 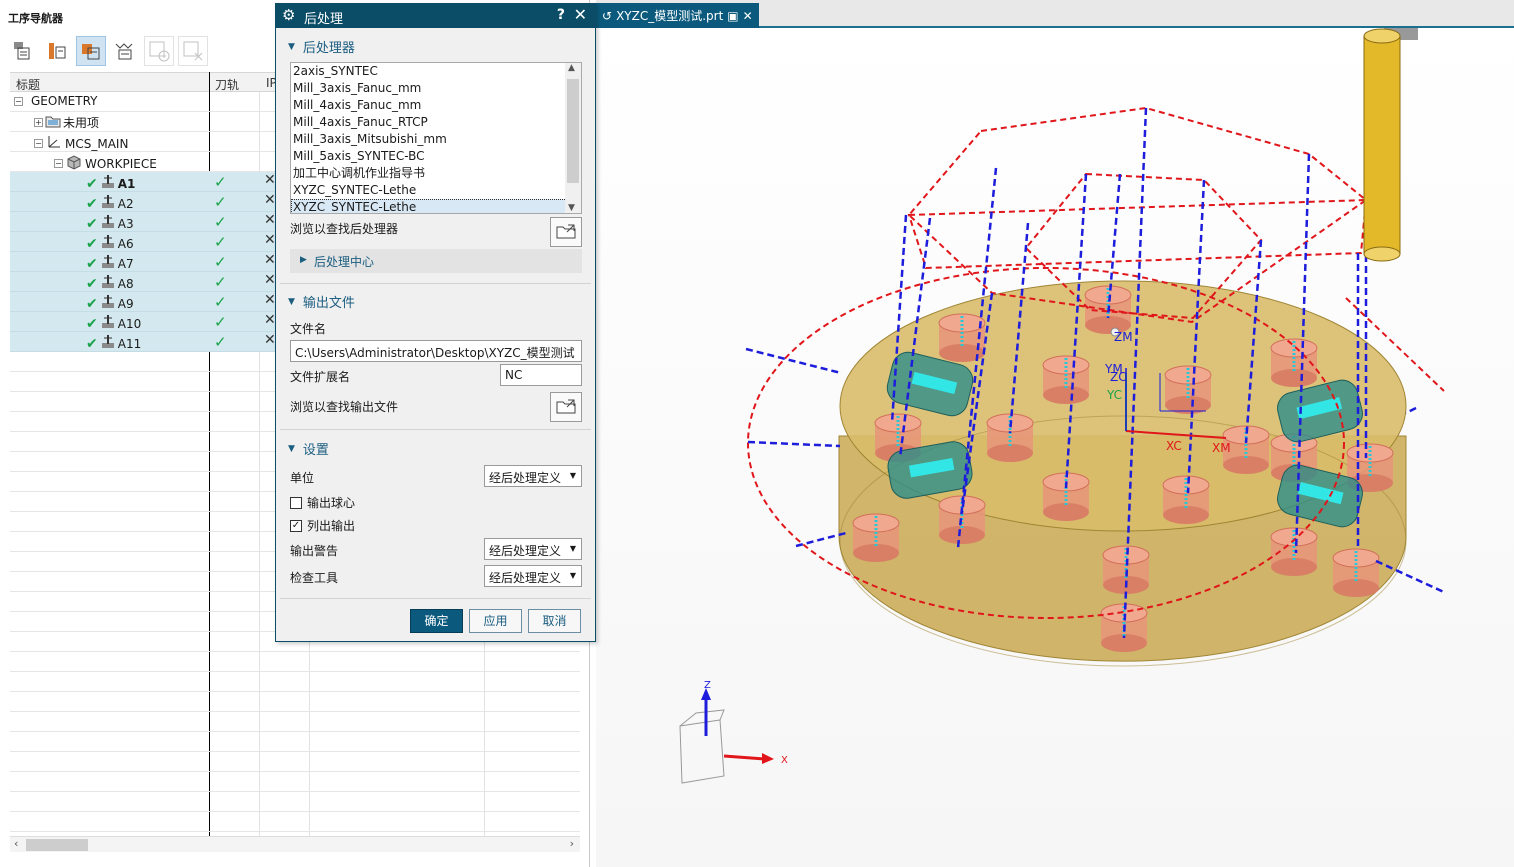 What do you see at coordinates (436, 88) in the screenshot?
I see `postprocessor-item: Mill_3axis_Fanuc_mm` at bounding box center [436, 88].